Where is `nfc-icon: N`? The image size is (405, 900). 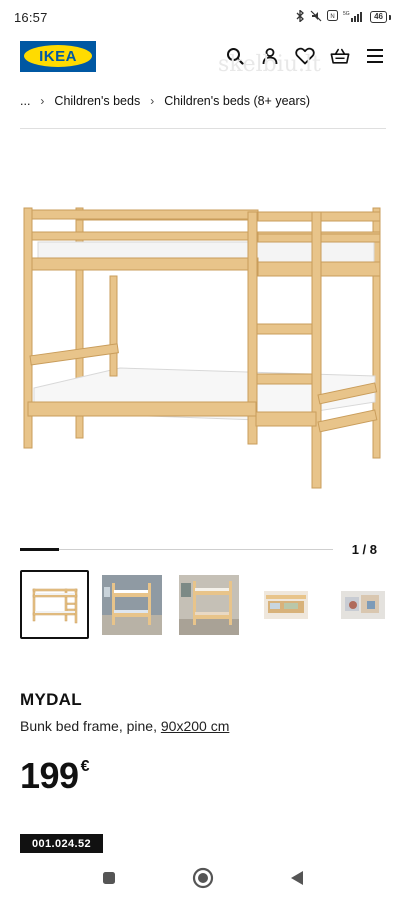
nfc-icon: N is located at coordinates (333, 17).